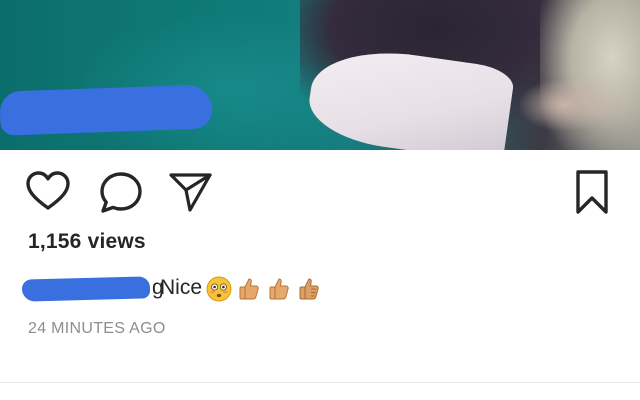 The height and width of the screenshot is (400, 640). What do you see at coordinates (106, 110) in the screenshot?
I see `redaction-mark` at bounding box center [106, 110].